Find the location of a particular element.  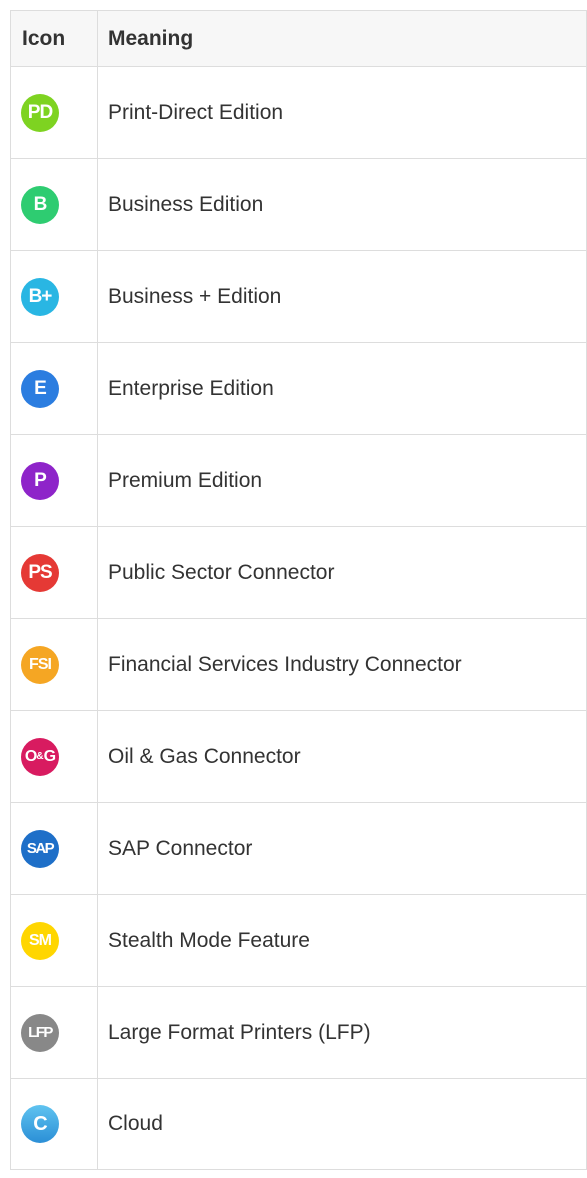

enterprise-edition-icon: E is located at coordinates (40, 388).